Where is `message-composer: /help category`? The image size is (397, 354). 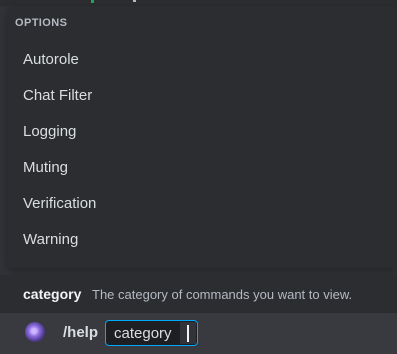 message-composer: /help category is located at coordinates (198, 333).